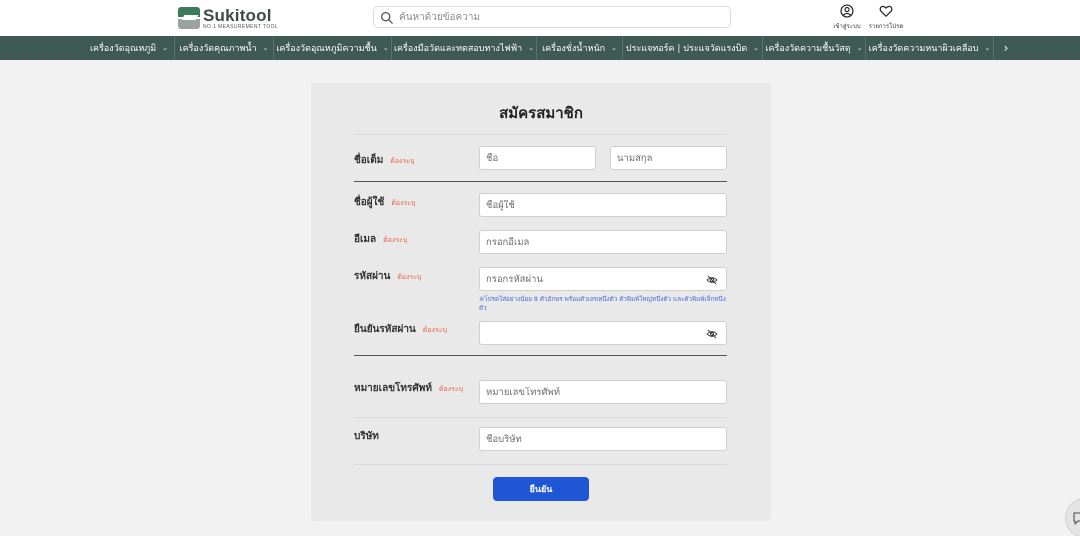  I want to click on first-name-field, so click(537, 158).